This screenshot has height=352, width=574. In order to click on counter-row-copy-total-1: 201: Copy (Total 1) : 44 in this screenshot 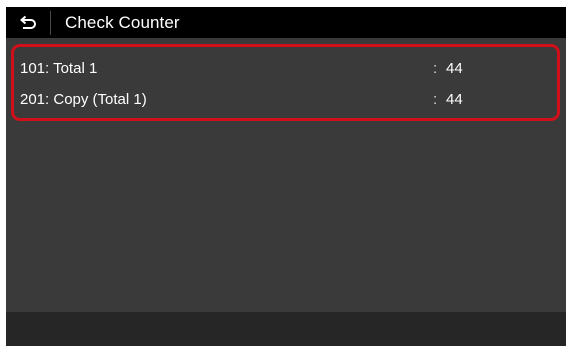, I will do `click(285, 99)`.